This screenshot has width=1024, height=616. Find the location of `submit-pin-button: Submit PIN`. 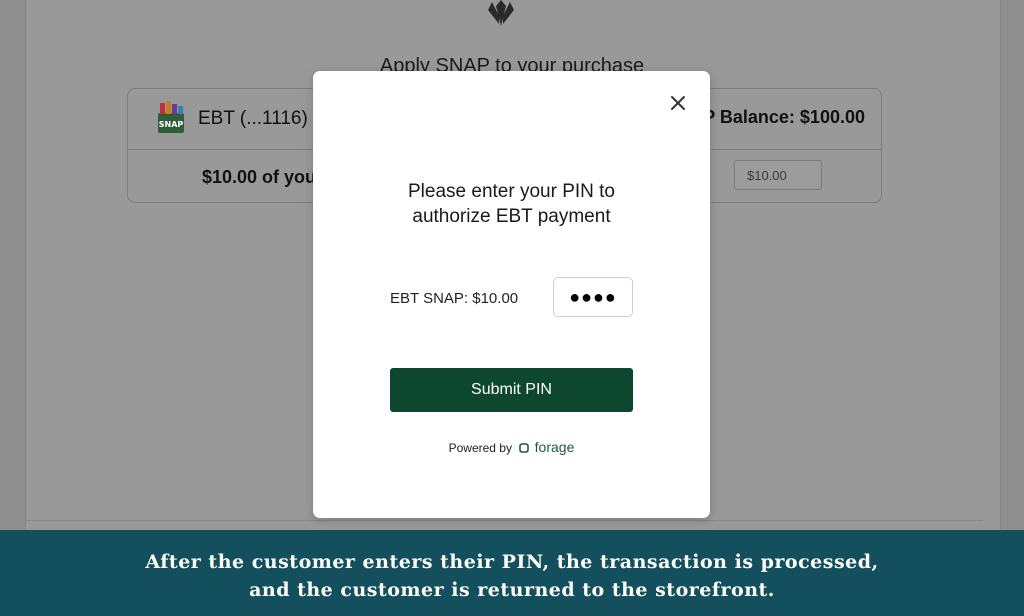

submit-pin-button: Submit PIN is located at coordinates (511, 390).